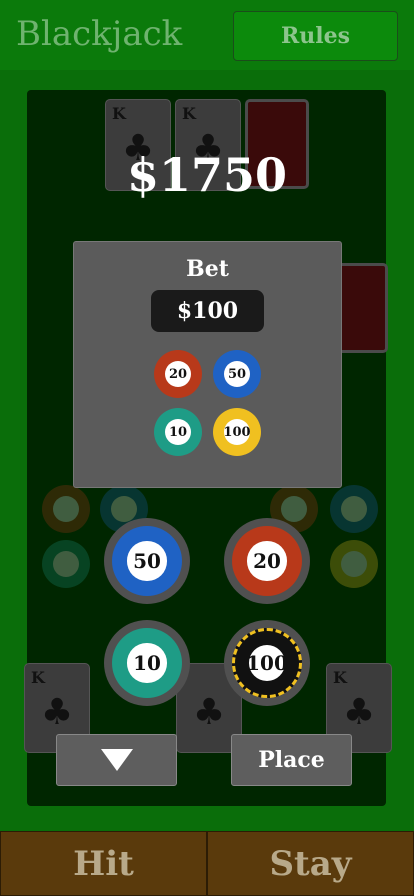 The height and width of the screenshot is (896, 414). I want to click on chip-20-large: 20, so click(267, 561).